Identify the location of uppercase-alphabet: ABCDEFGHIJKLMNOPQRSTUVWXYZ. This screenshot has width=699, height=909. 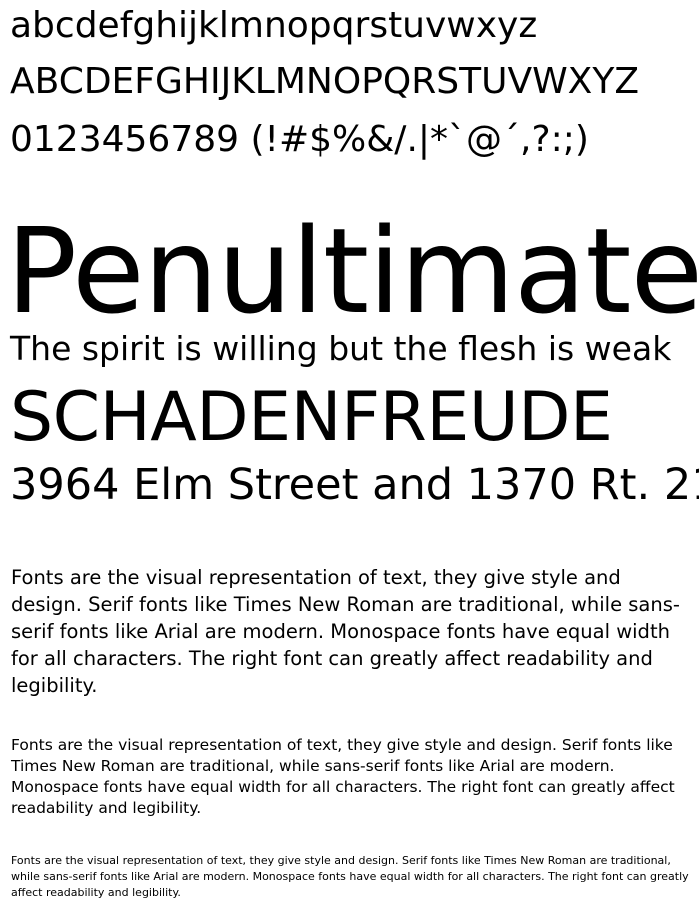
(324, 81).